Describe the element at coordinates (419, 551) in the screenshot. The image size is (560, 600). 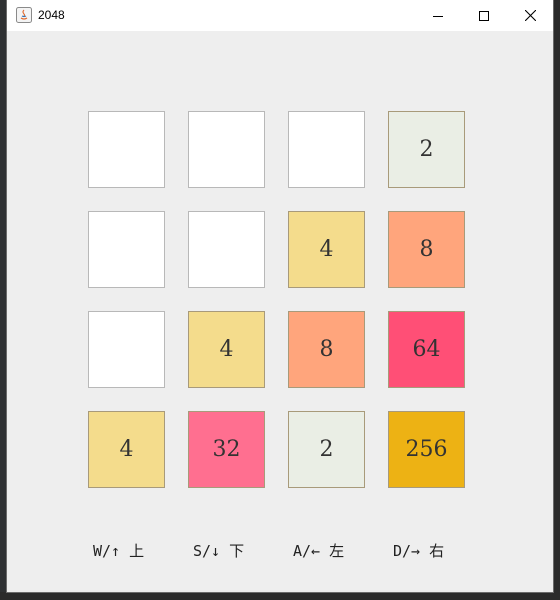
I see `control-right: D/→ 右` at that location.